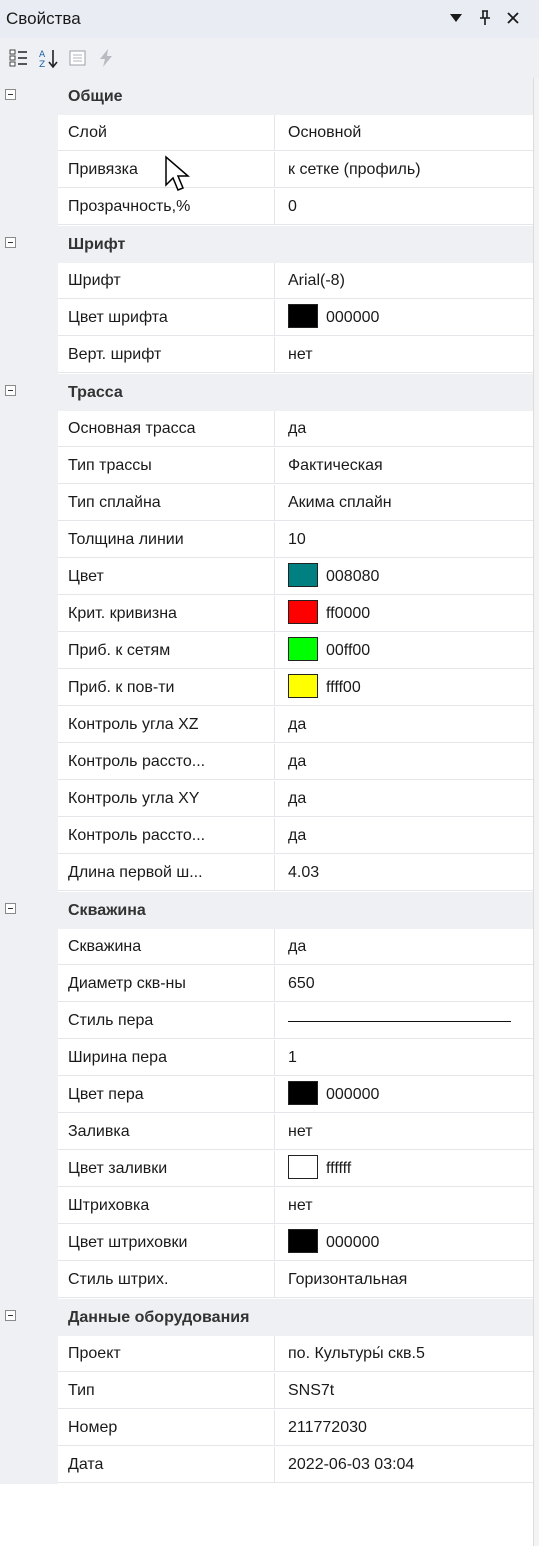  Describe the element at coordinates (404, 1428) in the screenshot. I see `property-value: 211772030` at that location.